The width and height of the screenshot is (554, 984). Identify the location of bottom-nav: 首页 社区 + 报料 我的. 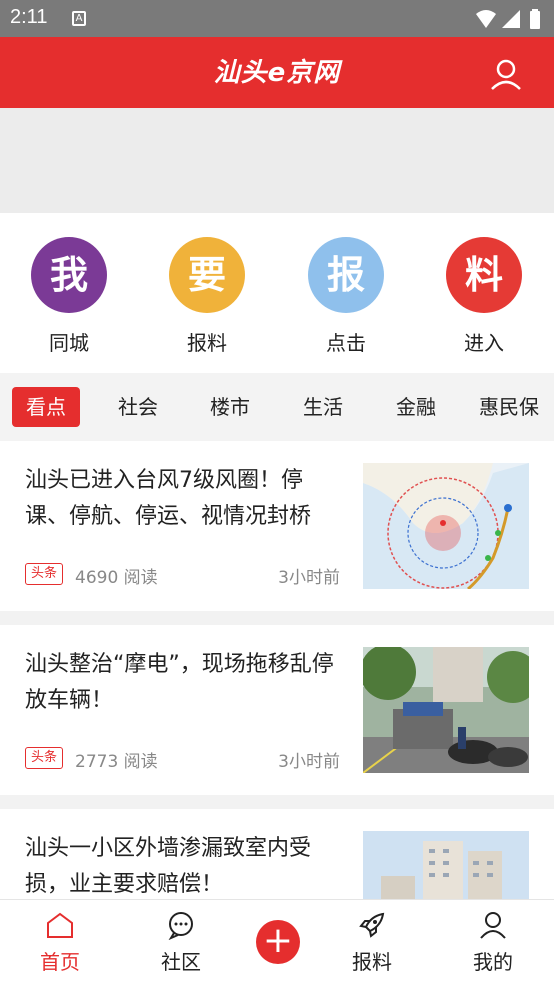
(277, 941).